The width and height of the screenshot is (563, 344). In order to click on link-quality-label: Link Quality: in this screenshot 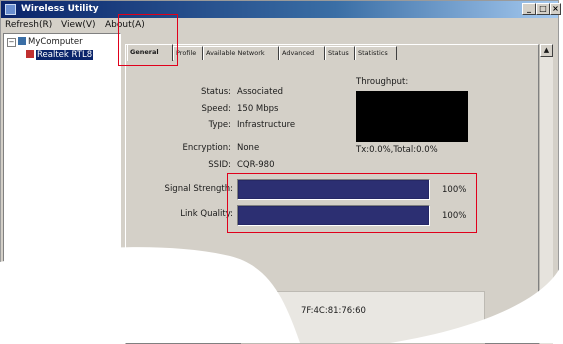, I will do `click(206, 214)`.